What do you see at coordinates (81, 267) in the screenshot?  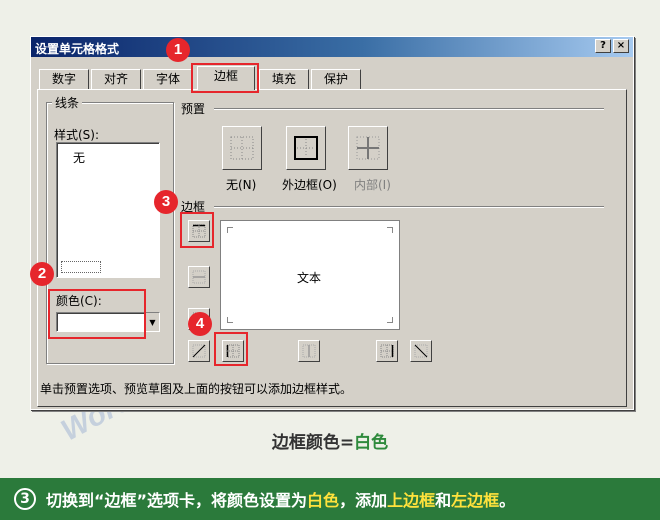 I see `style-dotted-option` at bounding box center [81, 267].